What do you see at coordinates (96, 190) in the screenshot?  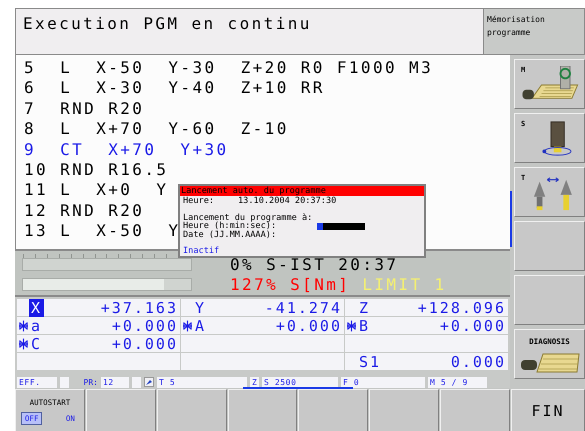 I see `program-line: 11 L X+0 Y` at bounding box center [96, 190].